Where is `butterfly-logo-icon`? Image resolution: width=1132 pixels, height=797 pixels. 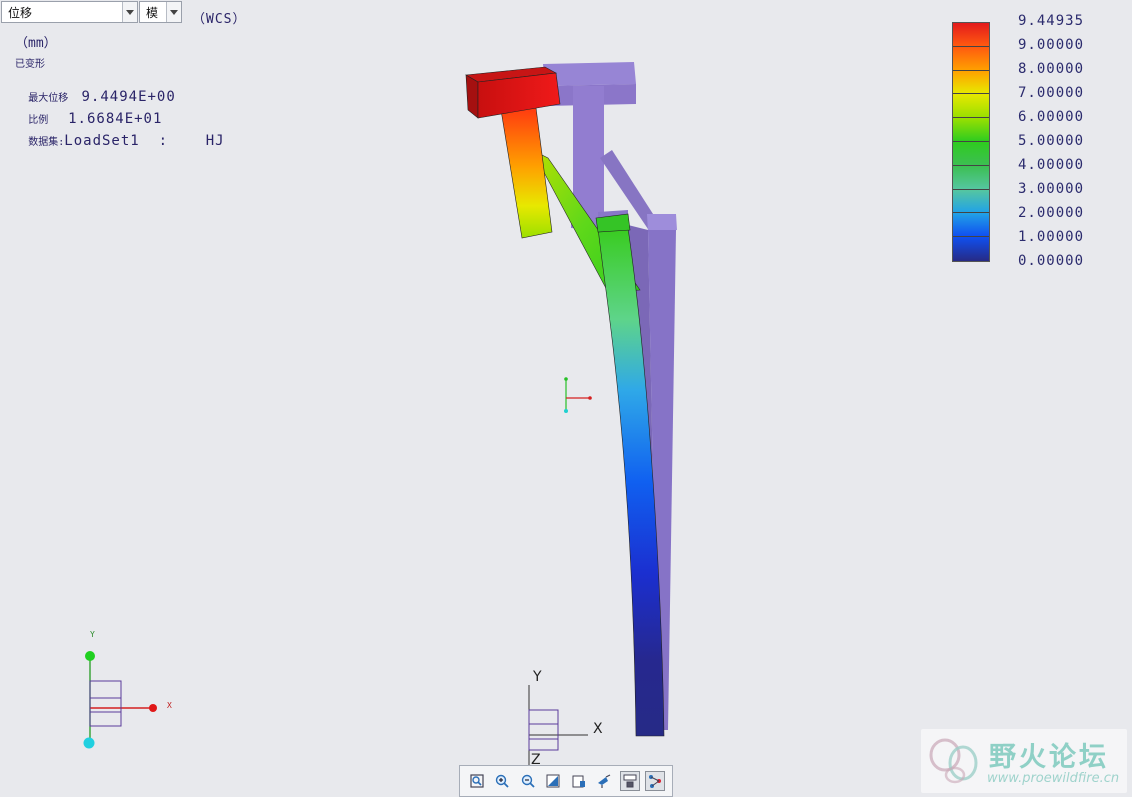
butterfly-logo-icon is located at coordinates (953, 761).